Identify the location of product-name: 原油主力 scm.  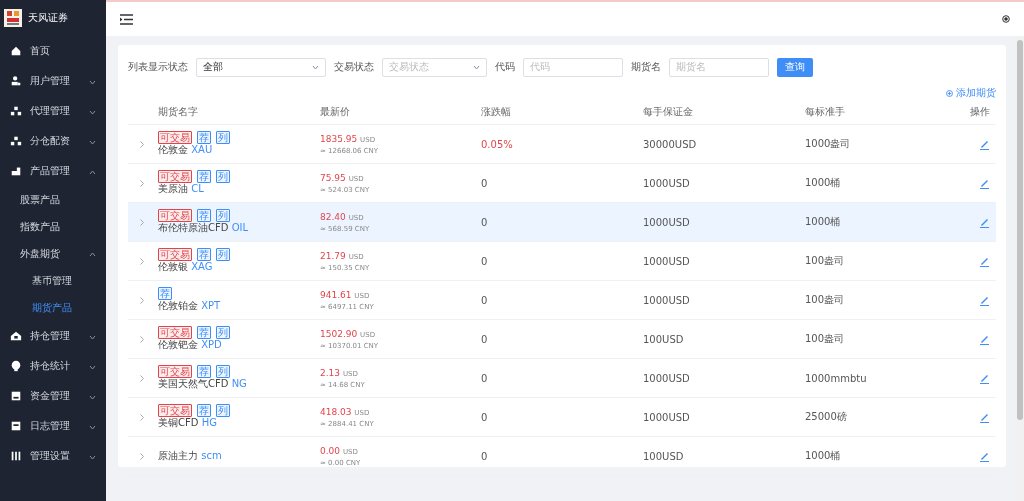
(190, 456).